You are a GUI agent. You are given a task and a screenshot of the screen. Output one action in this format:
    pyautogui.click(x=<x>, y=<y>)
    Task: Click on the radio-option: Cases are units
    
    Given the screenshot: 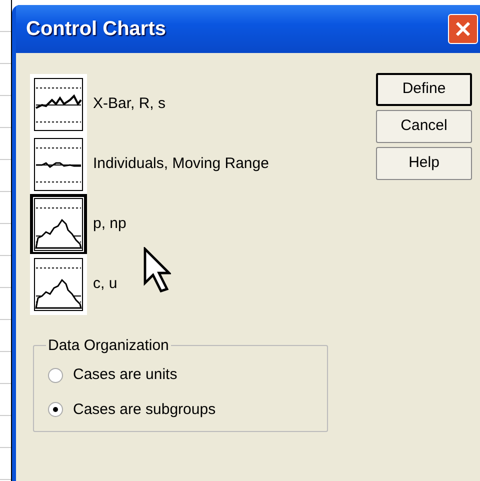 What is the action you would take?
    pyautogui.click(x=180, y=375)
    